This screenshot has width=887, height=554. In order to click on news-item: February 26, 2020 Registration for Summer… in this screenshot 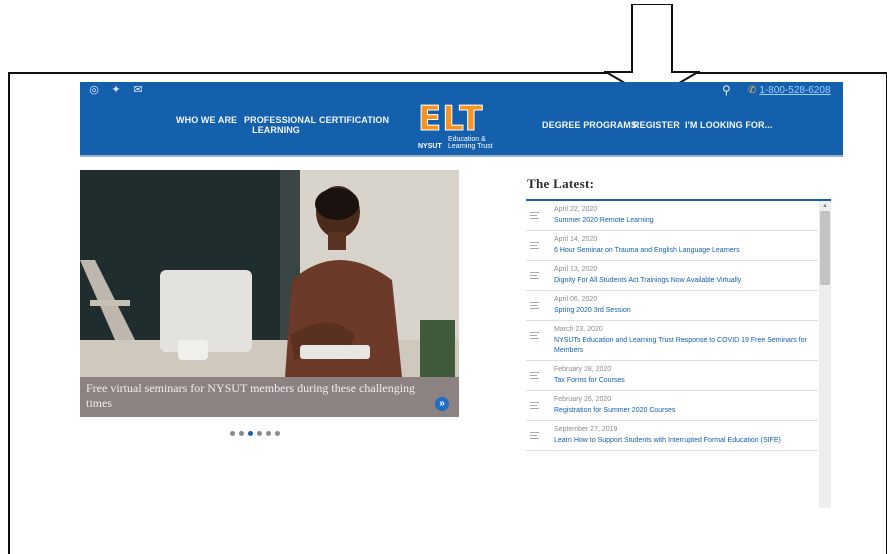, I will do `click(672, 406)`.